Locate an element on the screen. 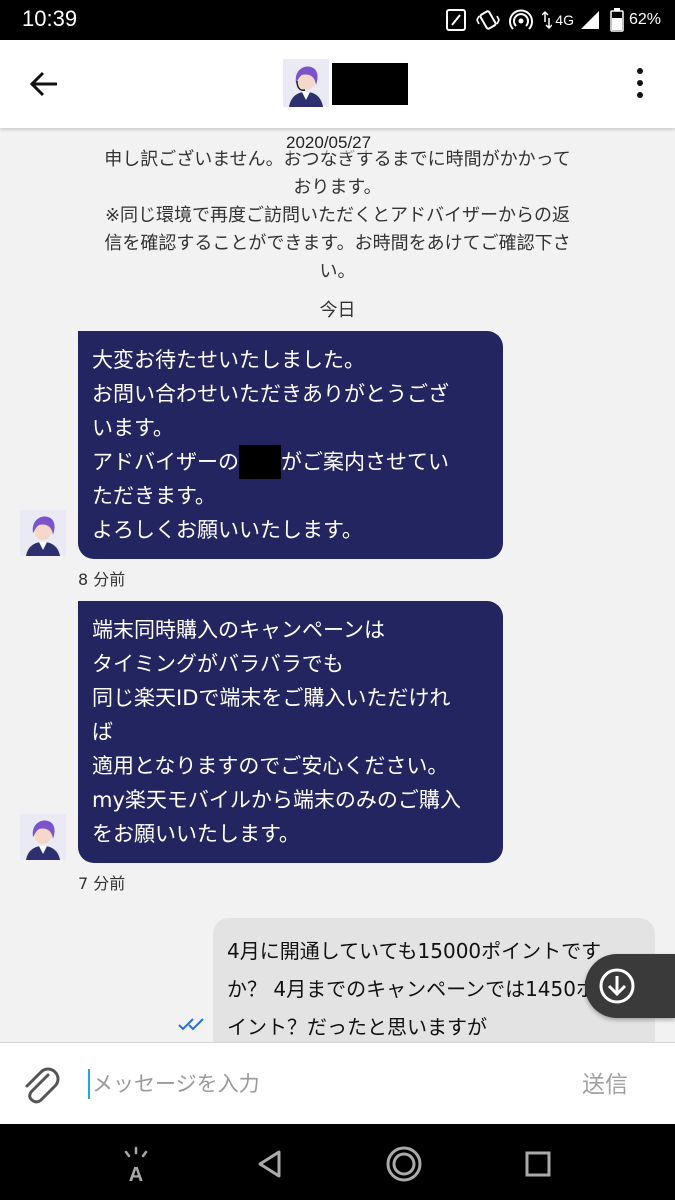  back-triangle-icon is located at coordinates (270, 1164).